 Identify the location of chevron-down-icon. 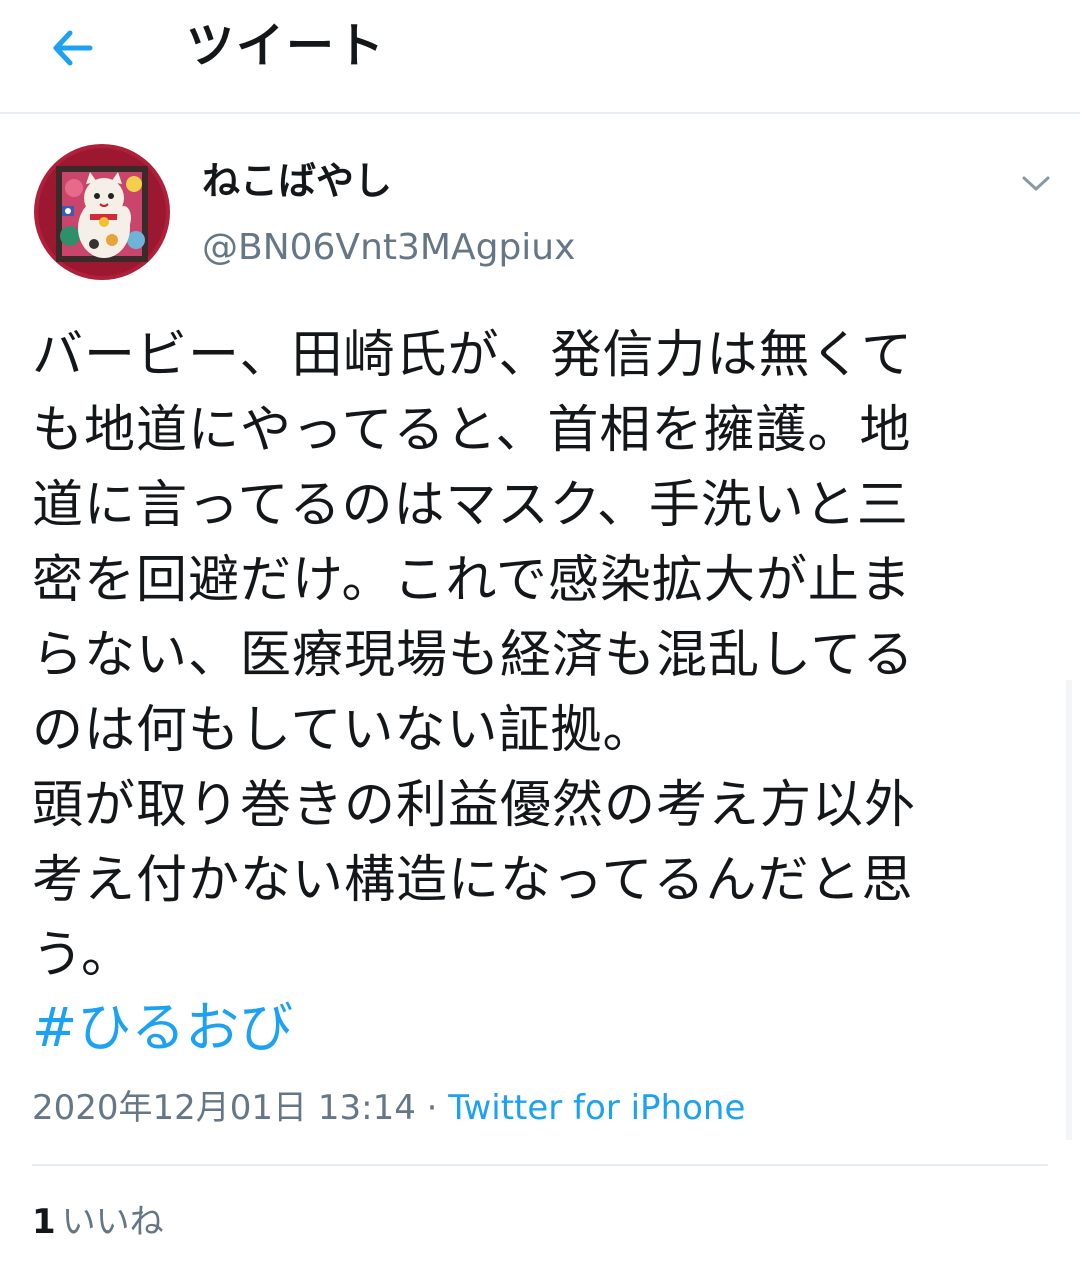
(1036, 183).